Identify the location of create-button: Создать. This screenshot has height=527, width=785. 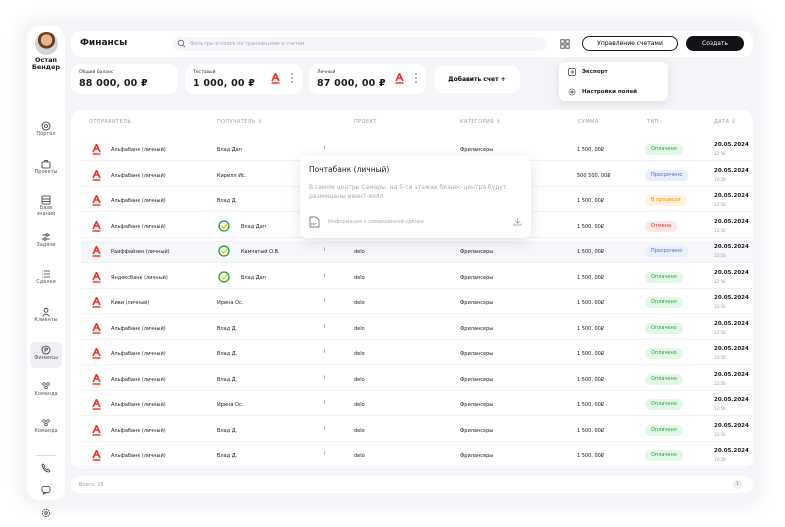
(715, 43).